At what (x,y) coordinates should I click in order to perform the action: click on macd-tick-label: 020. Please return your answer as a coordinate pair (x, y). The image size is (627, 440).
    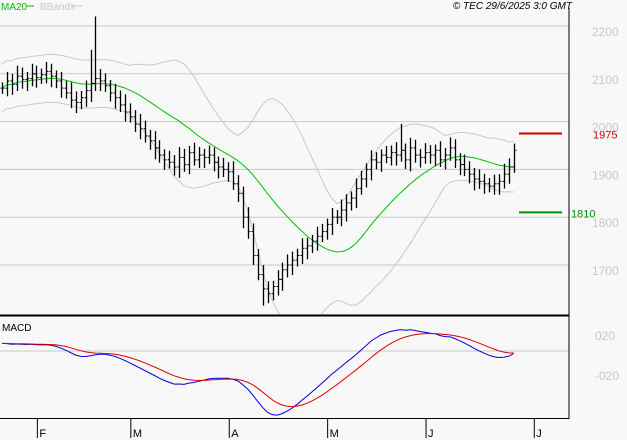
    Looking at the image, I should click on (605, 336).